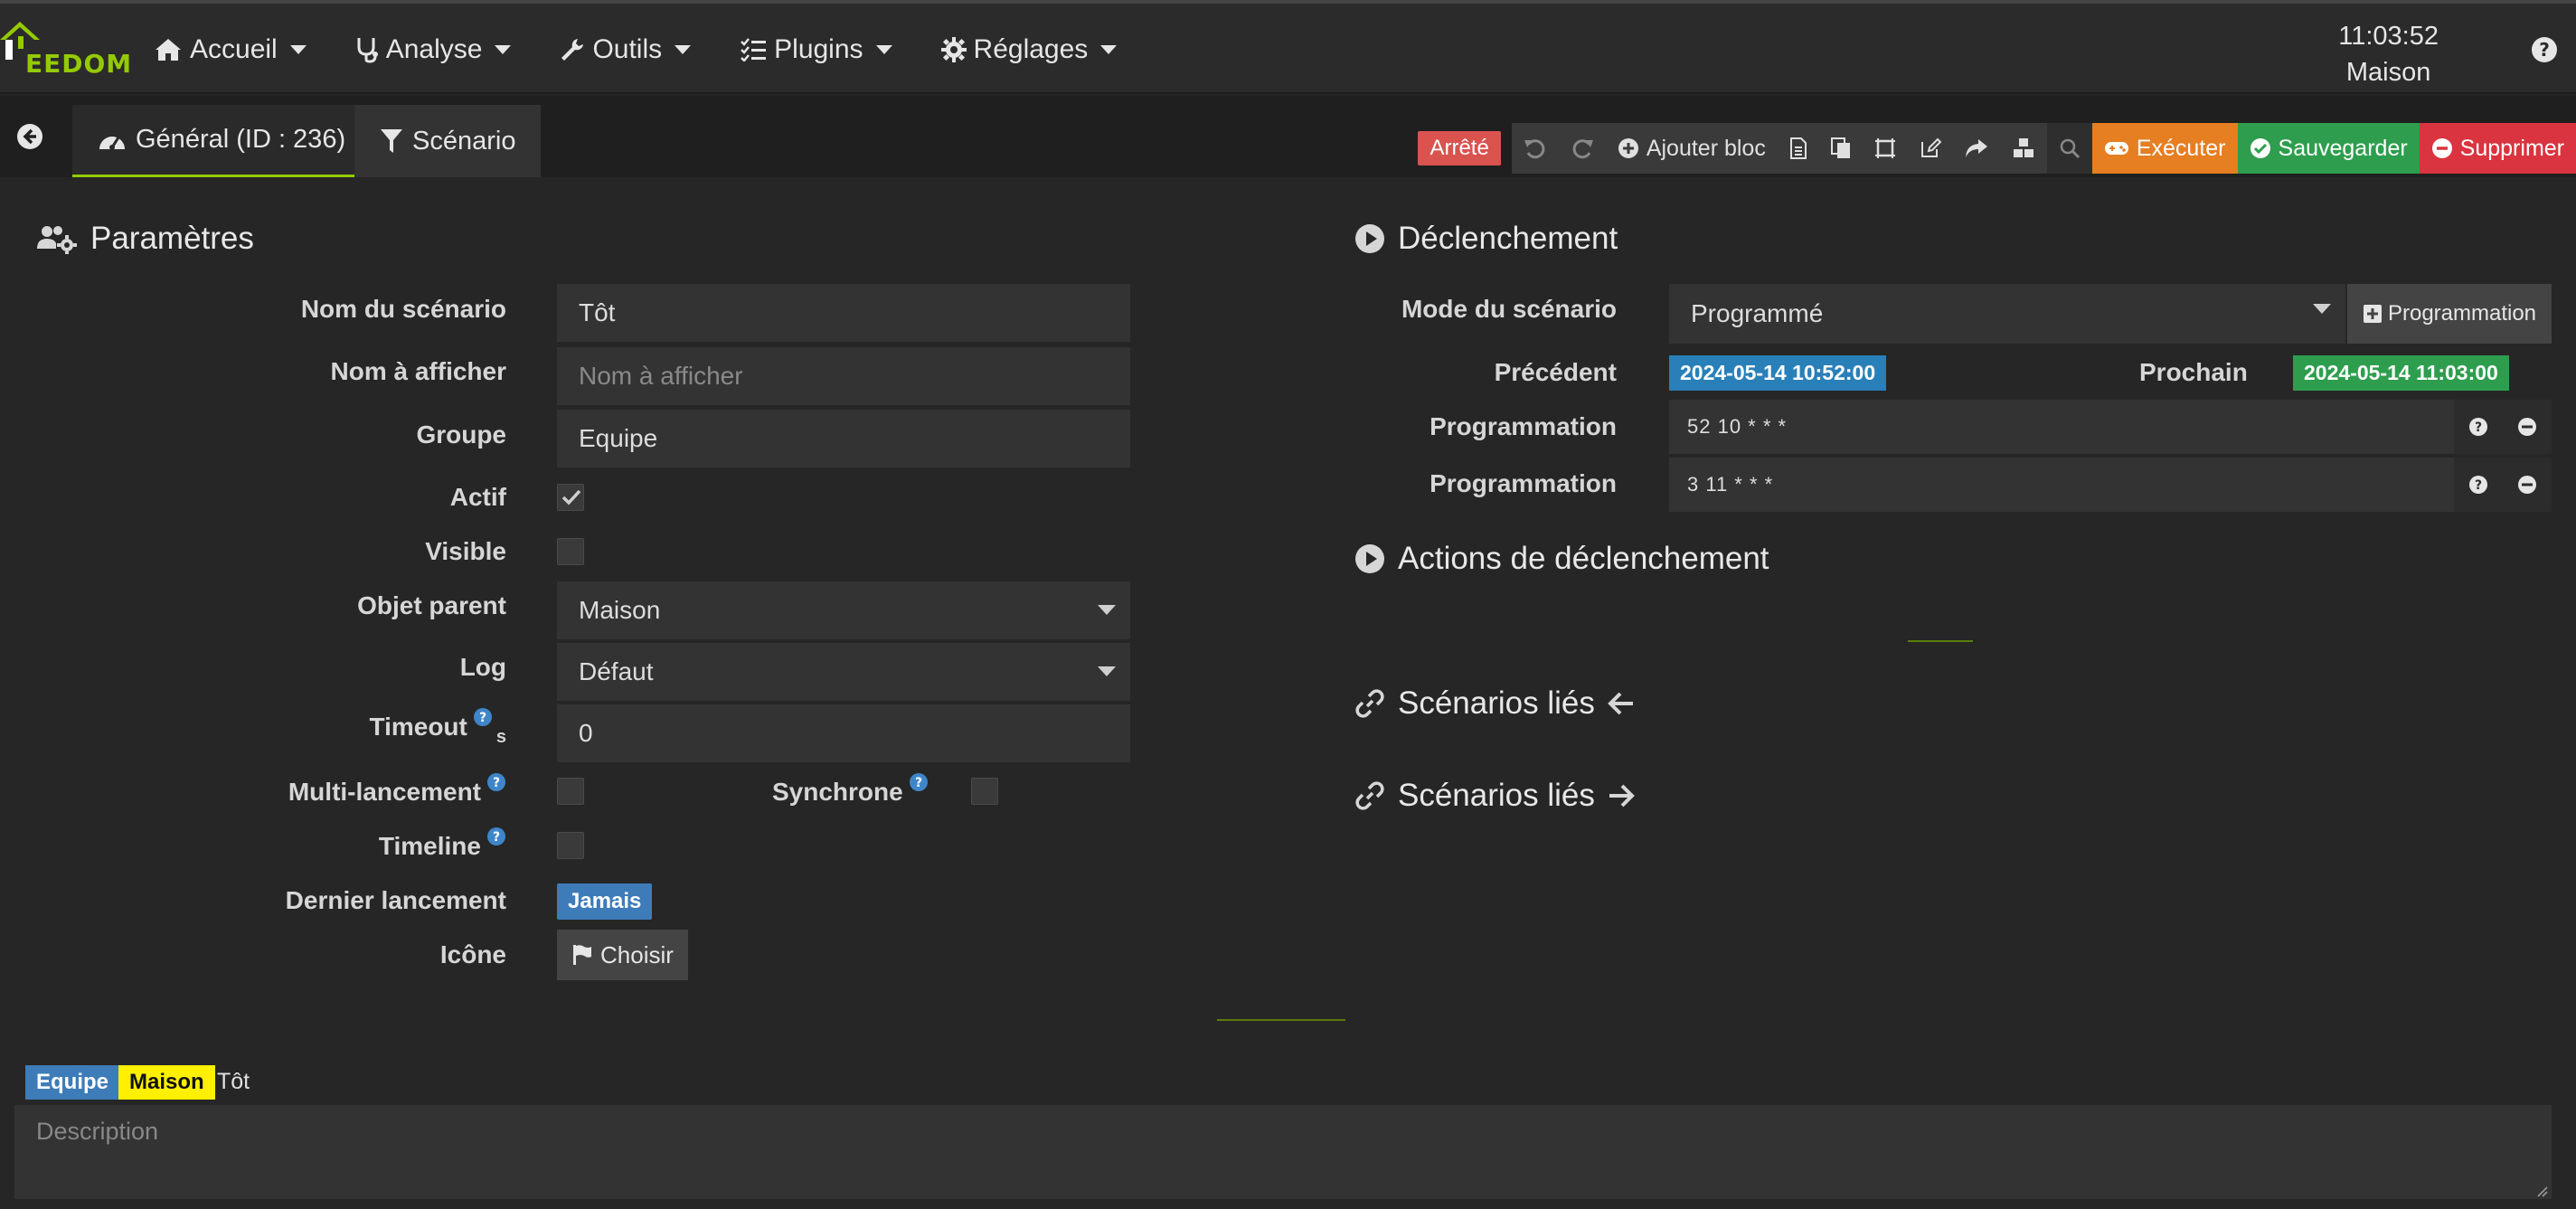 The height and width of the screenshot is (1209, 2576). What do you see at coordinates (72, 1082) in the screenshot?
I see `group-tag: Equipe` at bounding box center [72, 1082].